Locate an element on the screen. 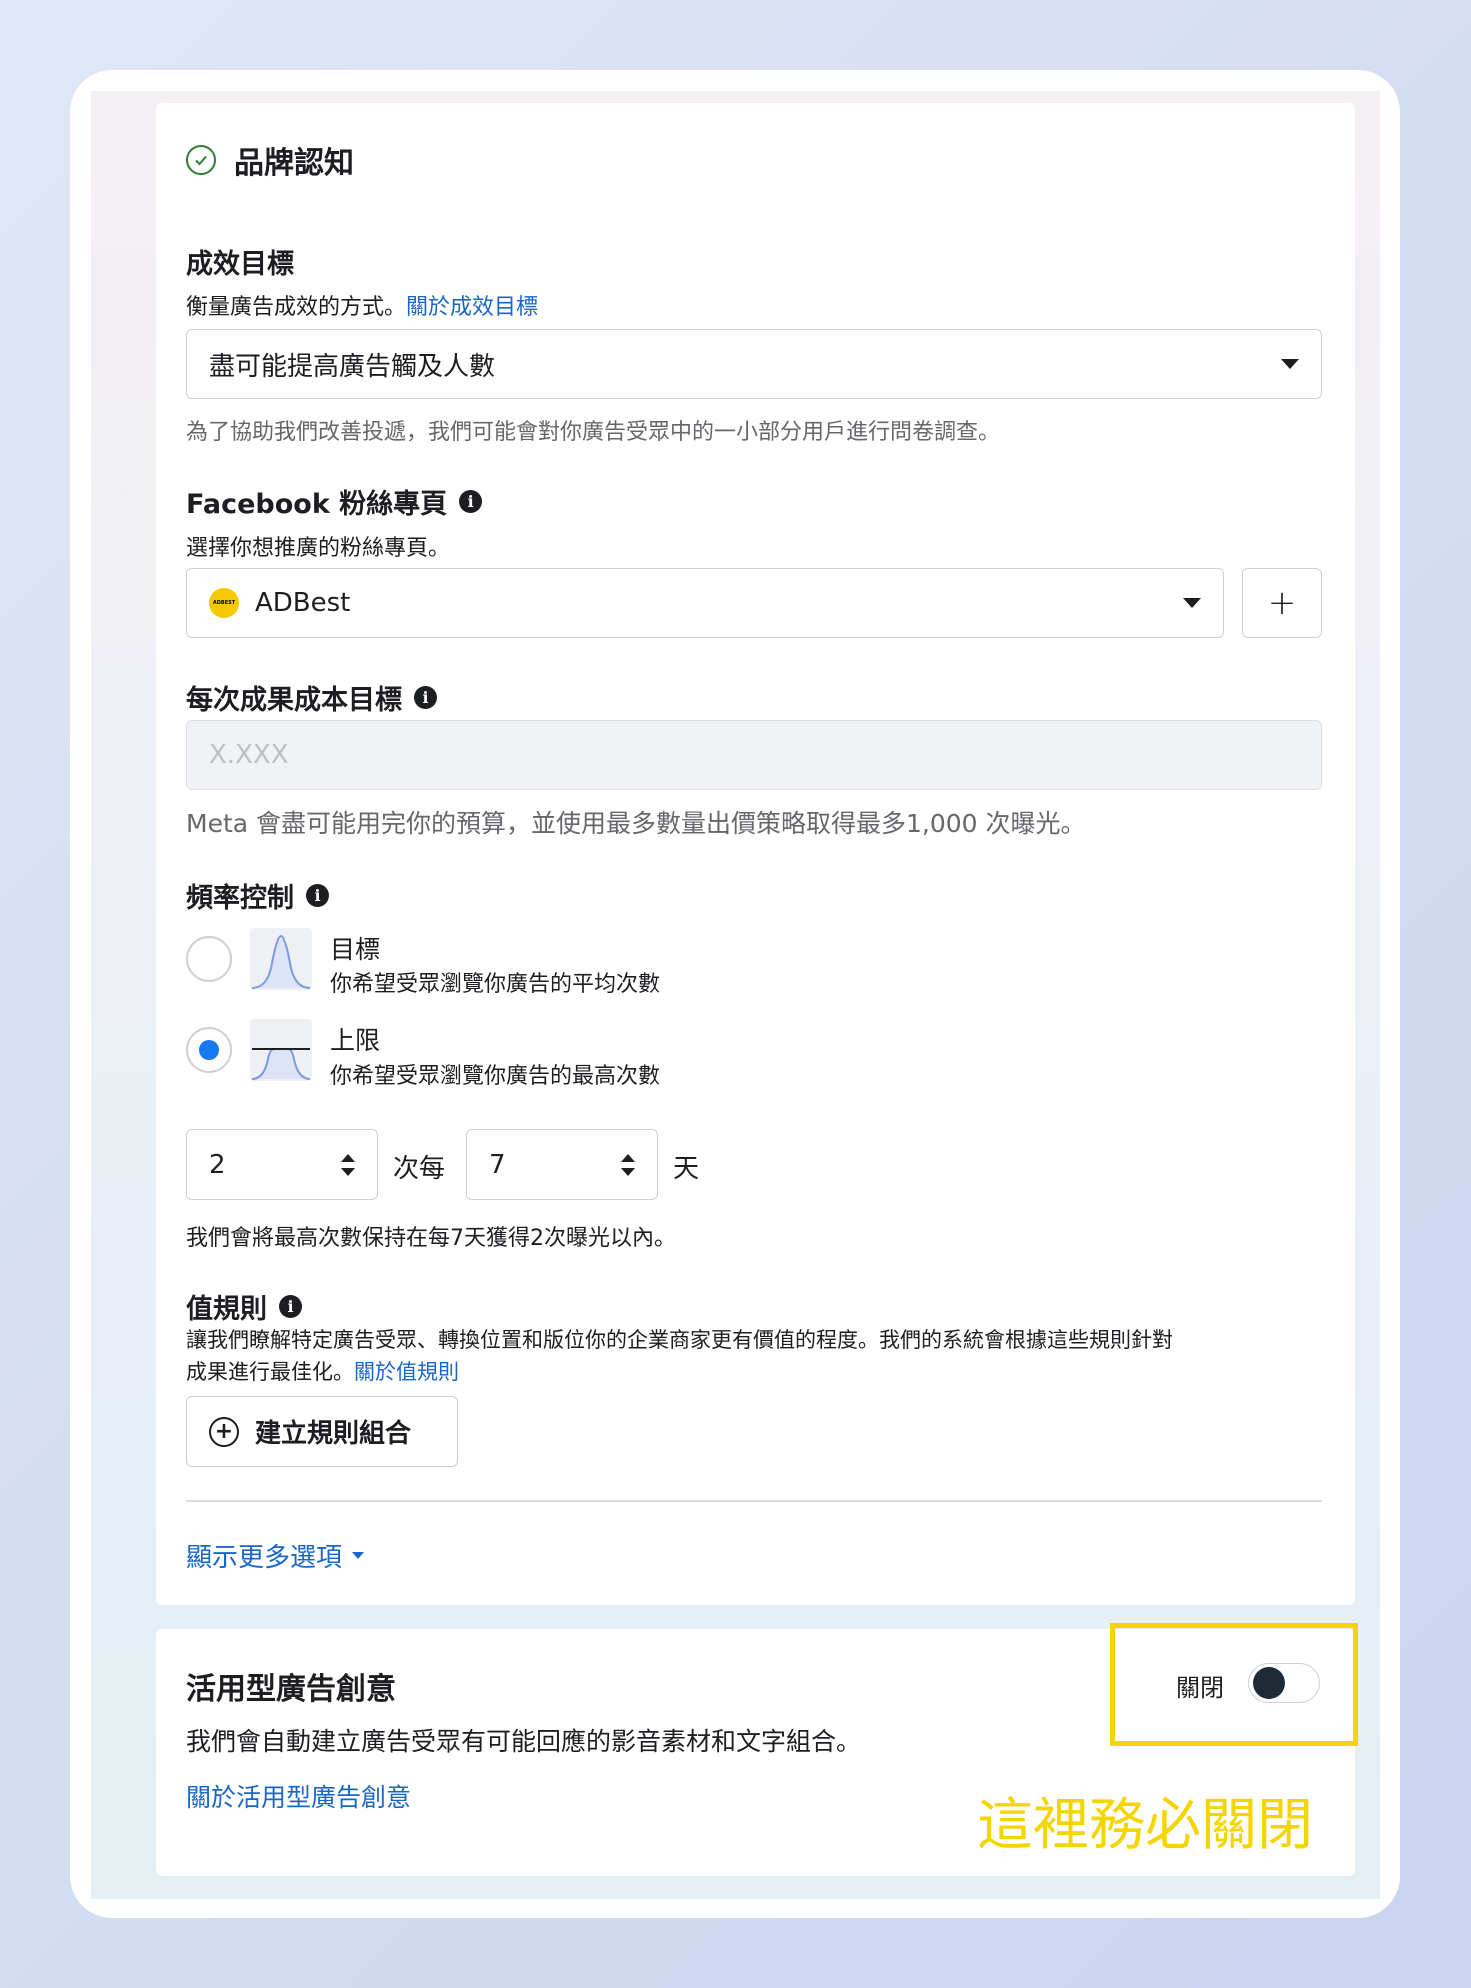 This screenshot has height=1988, width=1471. value-rules-label: 值規則 i is located at coordinates (244, 1306).